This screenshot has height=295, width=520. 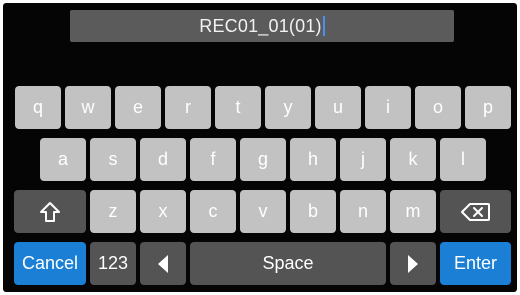 What do you see at coordinates (363, 211) in the screenshot?
I see `key-n: n` at bounding box center [363, 211].